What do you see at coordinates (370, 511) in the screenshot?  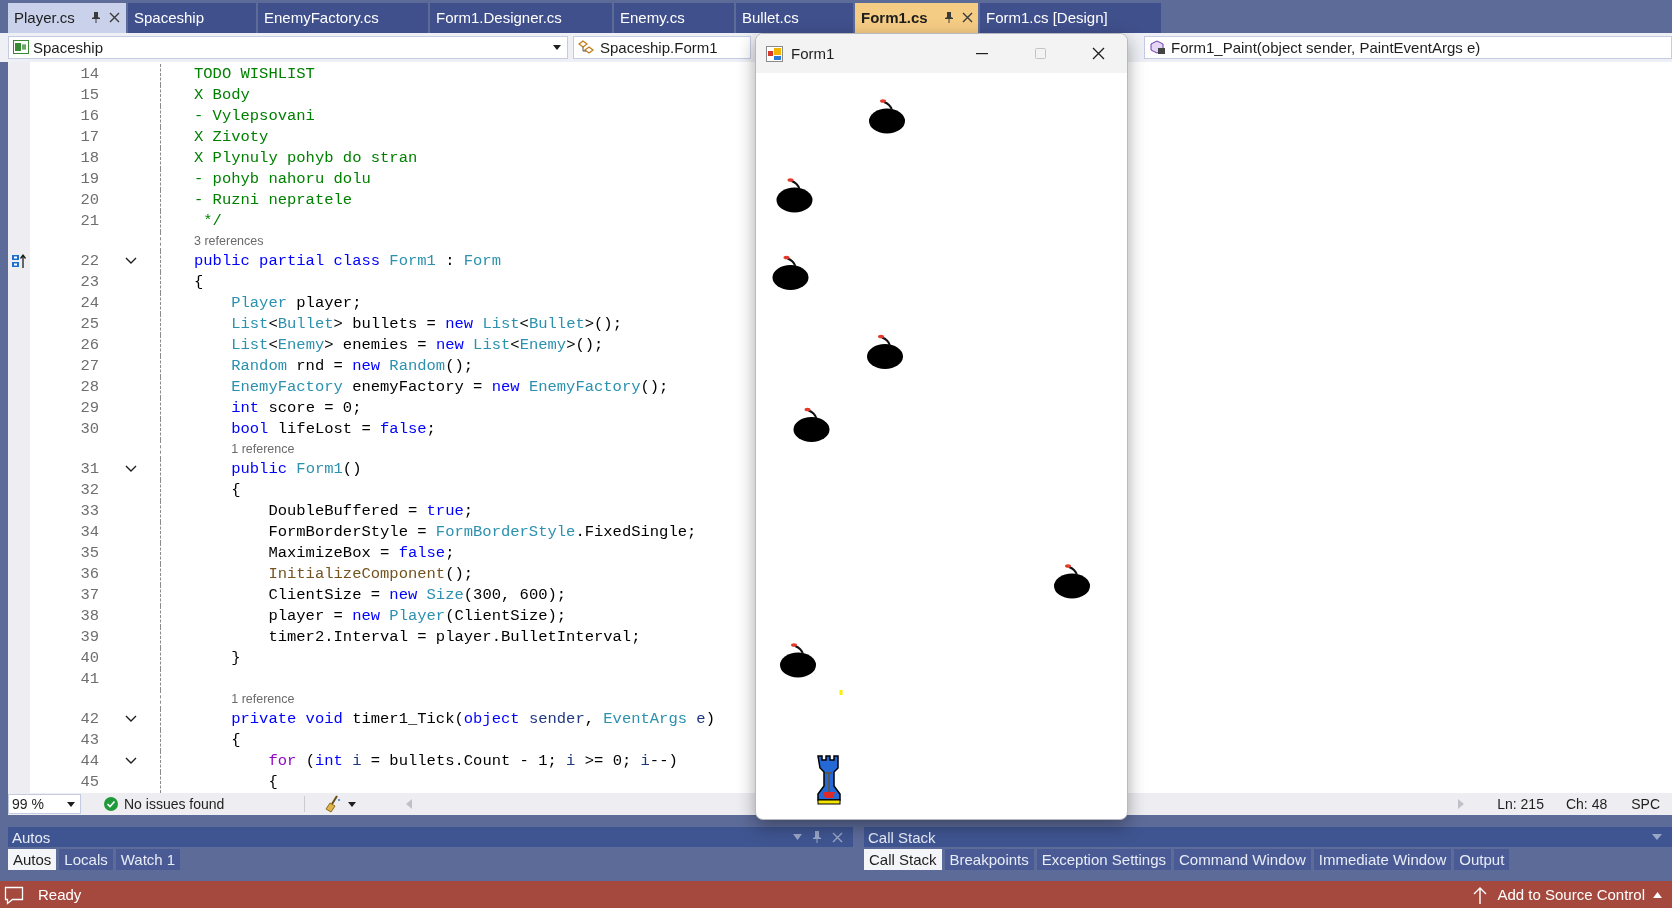 I see `code-line: DoubleBuffered = true;` at bounding box center [370, 511].